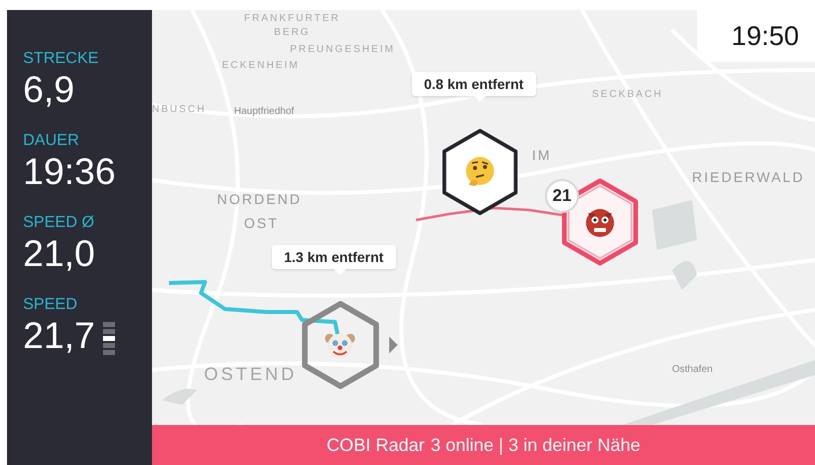 This screenshot has height=465, width=815. I want to click on map-place-label: RIEDERWALD, so click(748, 177).